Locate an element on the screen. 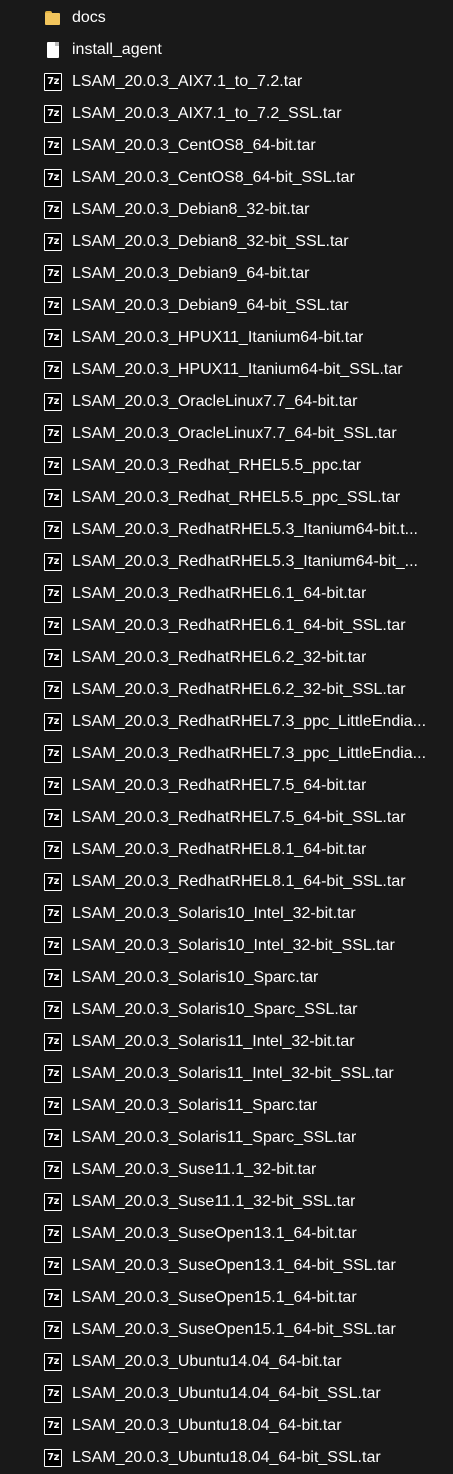 Image resolution: width=453 pixels, height=1474 pixels. file-row: 7z LSAM_20.0.3_Solaris10_Sparc_SSL.tar is located at coordinates (226, 1010).